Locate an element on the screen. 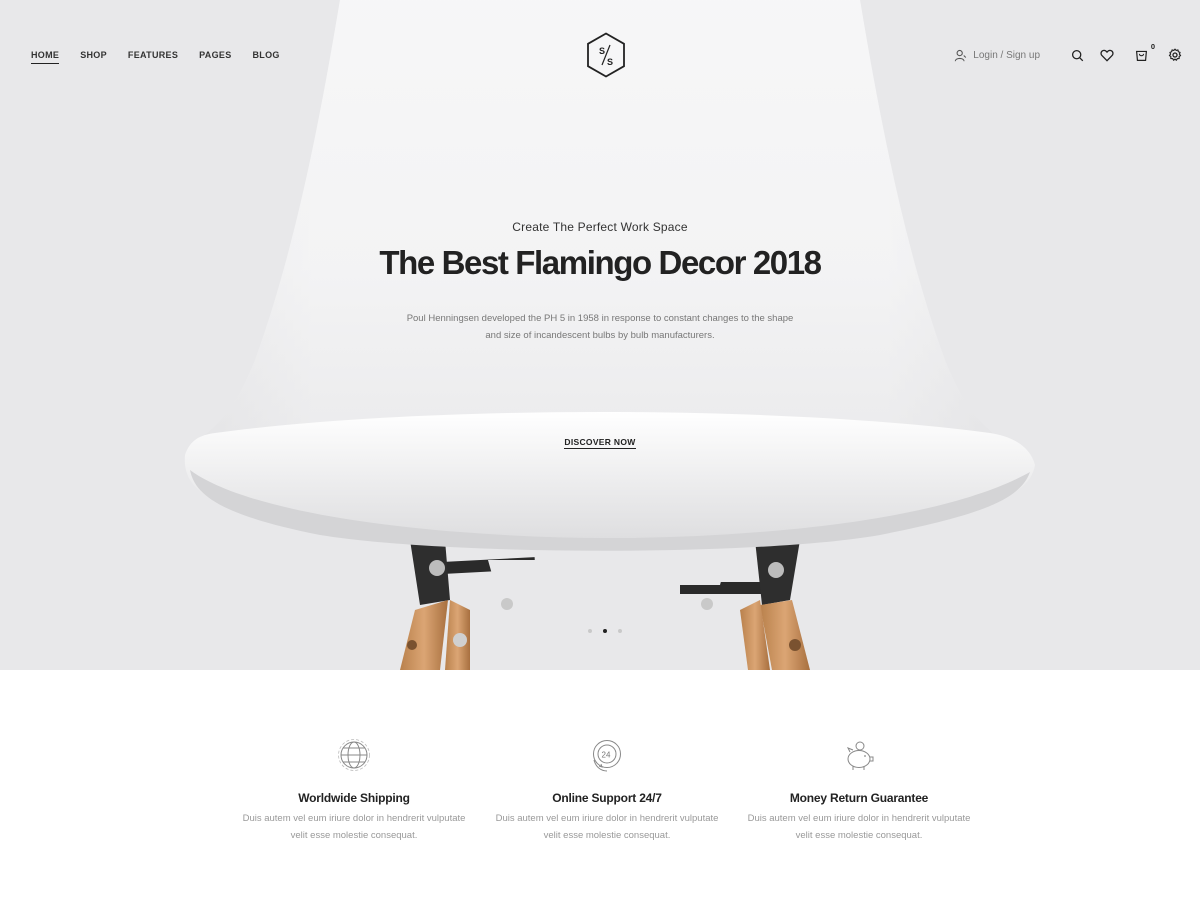  hero-headline: The Best Flamingo Decor 2018 is located at coordinates (600, 262).